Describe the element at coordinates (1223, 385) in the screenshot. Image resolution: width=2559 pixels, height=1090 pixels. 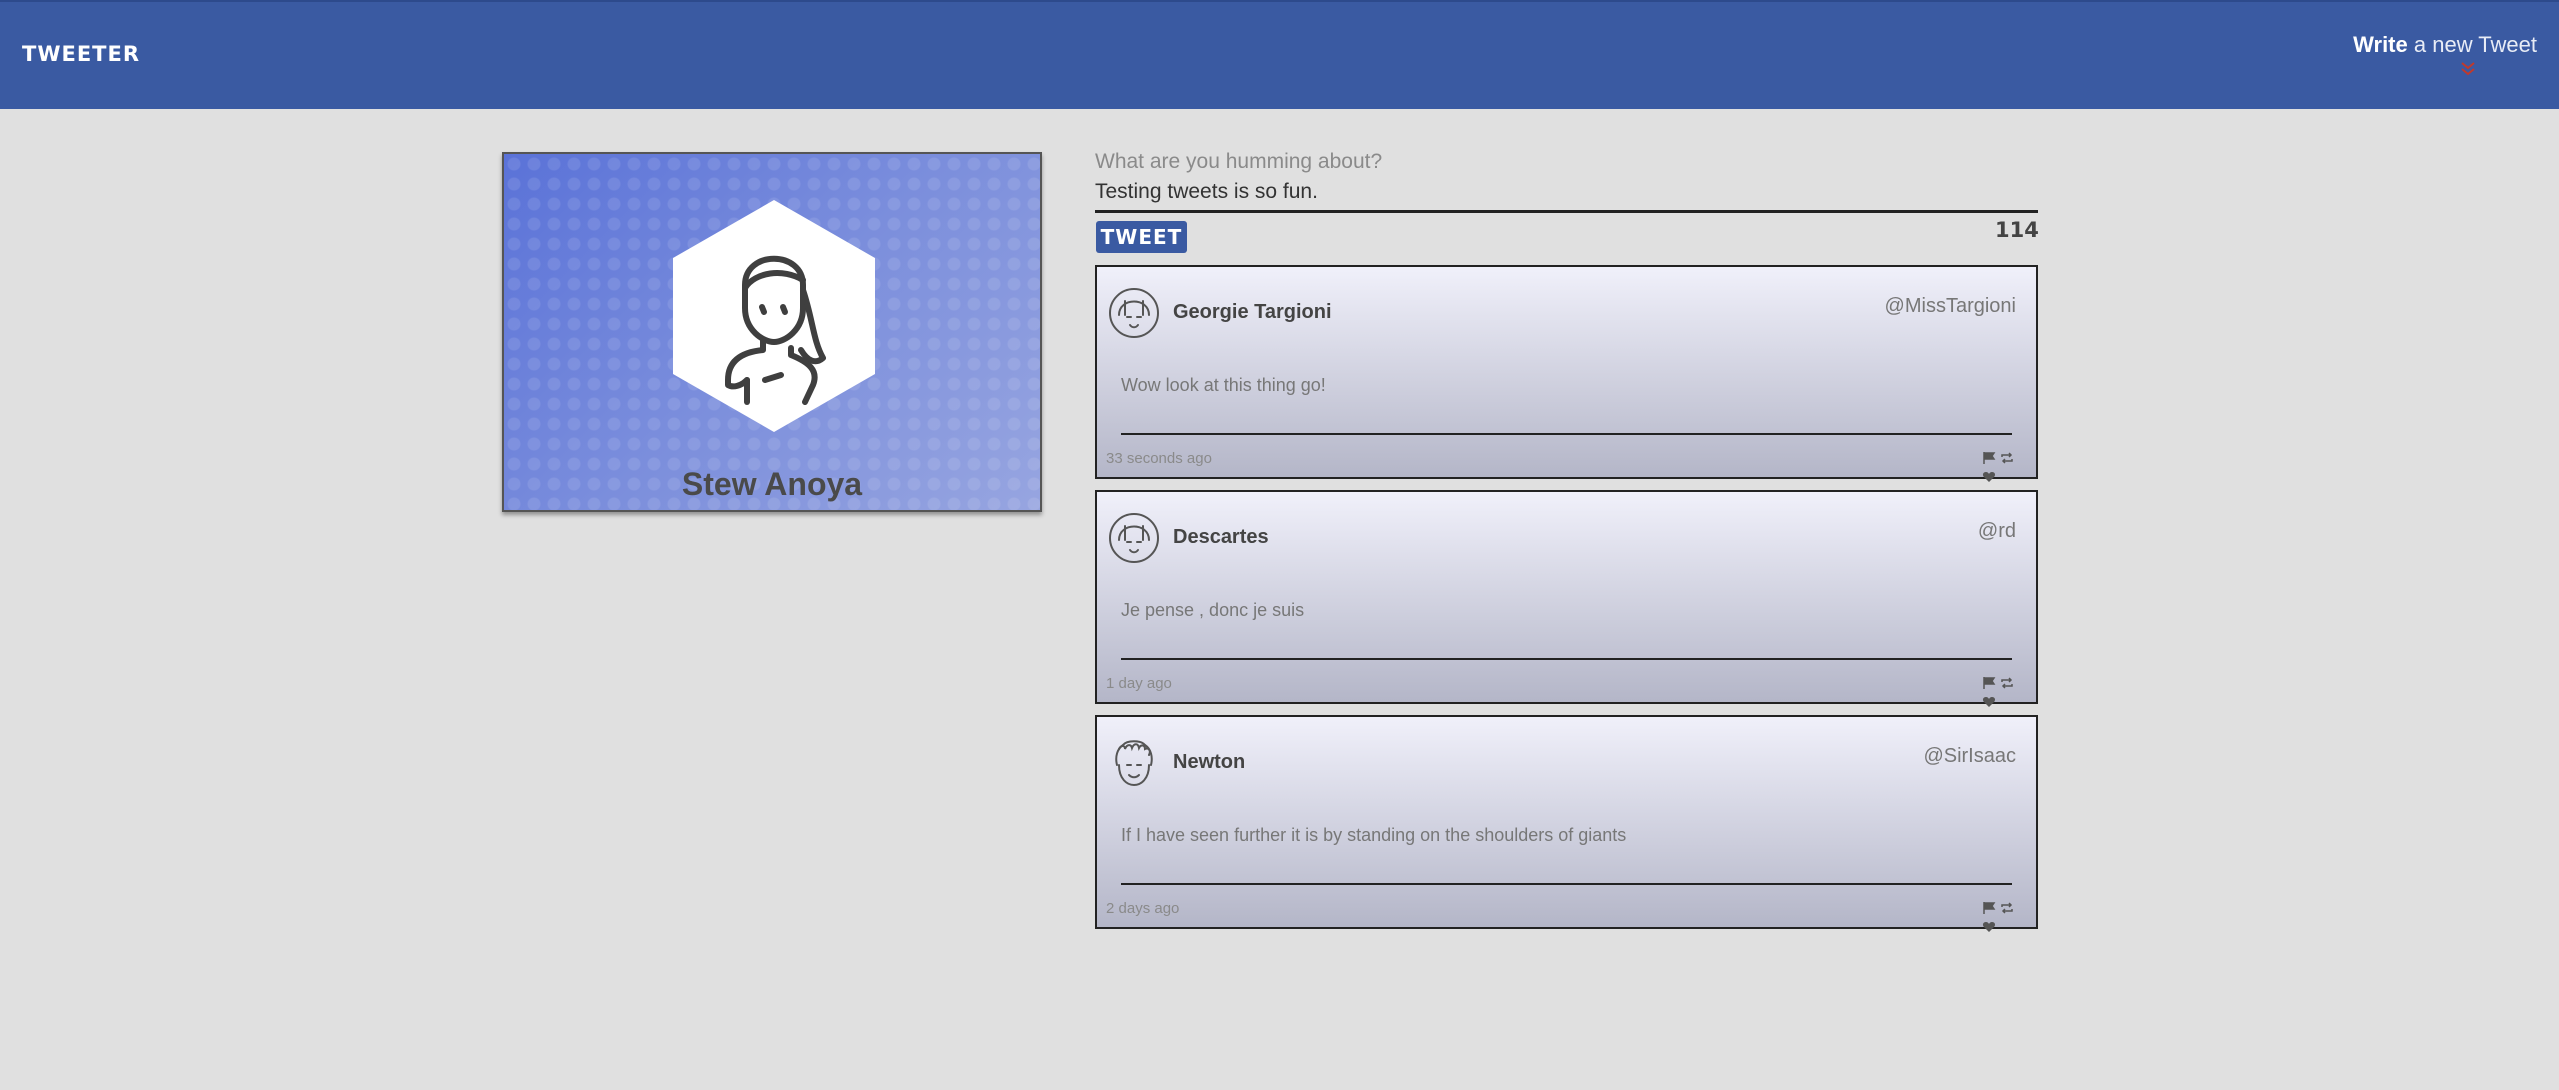
I see `tweet-text: Wow look at this thing go!` at that location.